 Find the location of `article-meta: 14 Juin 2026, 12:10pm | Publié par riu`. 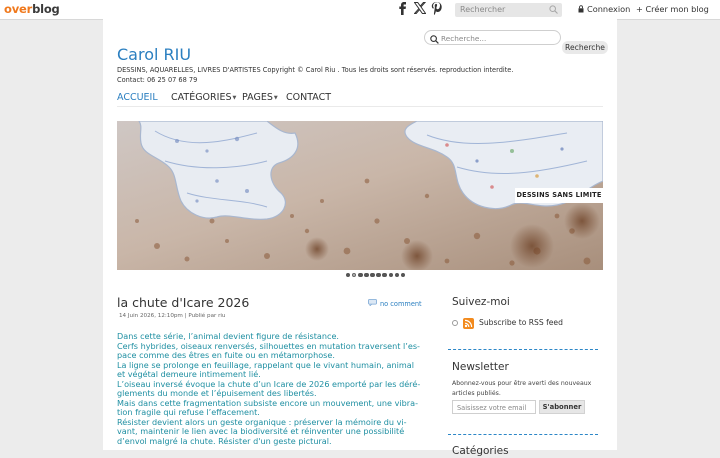

article-meta: 14 Juin 2026, 12:10pm | Publié par riu is located at coordinates (172, 316).